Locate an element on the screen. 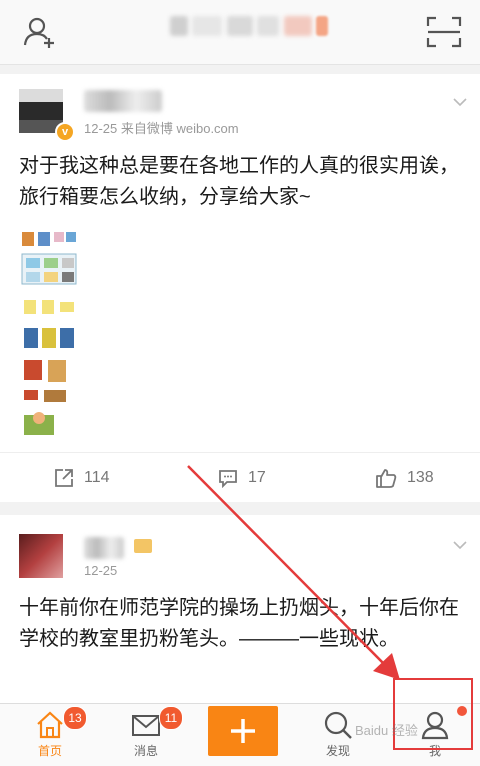 This screenshot has height=766, width=480. comment-count: 17 is located at coordinates (257, 477).